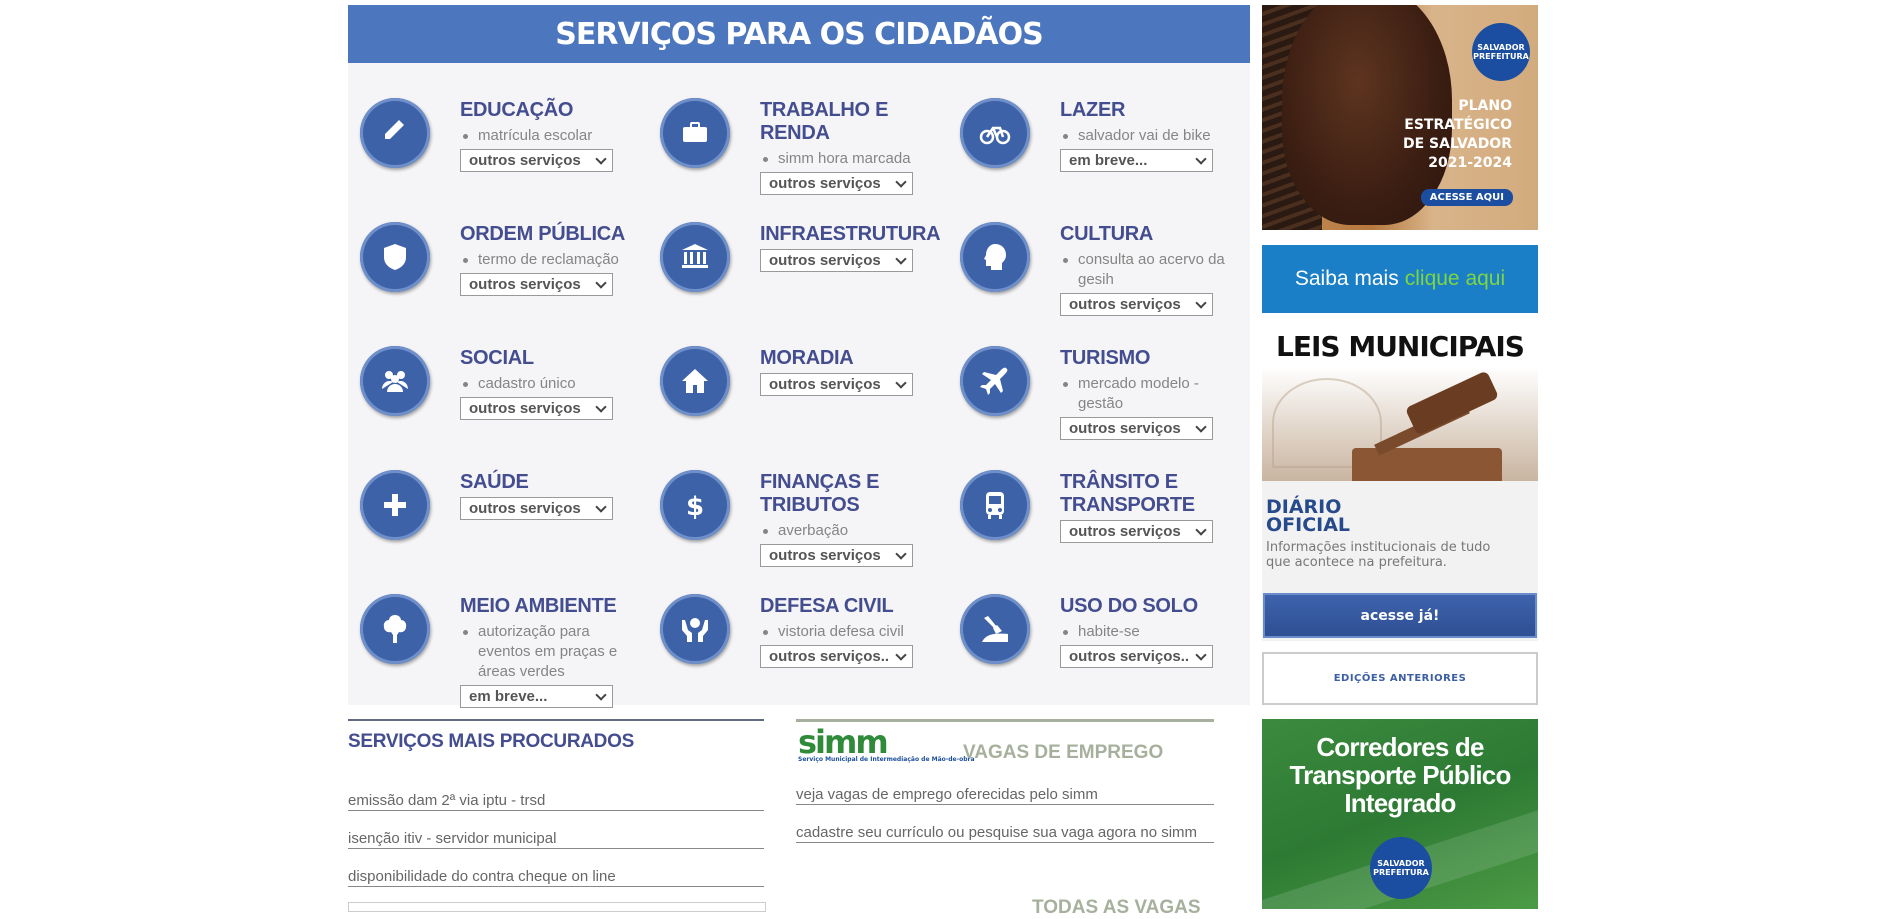  What do you see at coordinates (1150, 110) in the screenshot?
I see `service-title: LAZER` at bounding box center [1150, 110].